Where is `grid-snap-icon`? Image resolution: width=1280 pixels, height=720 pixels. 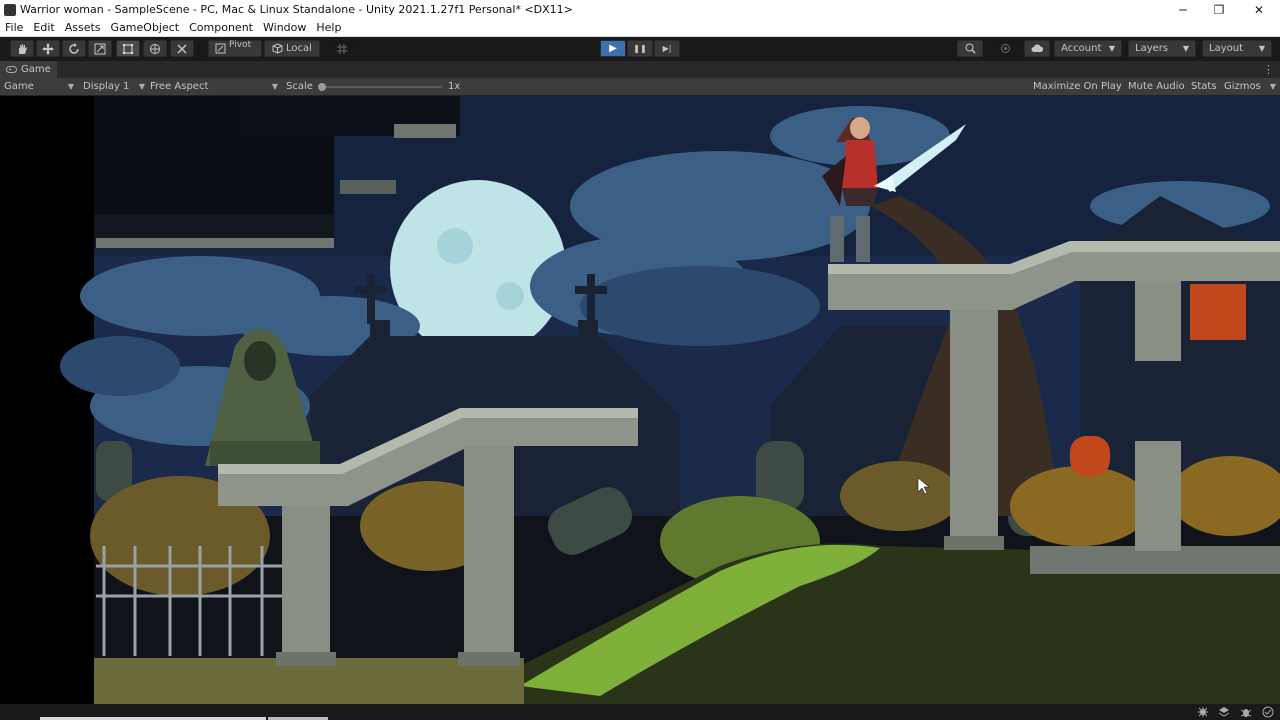 grid-snap-icon is located at coordinates (342, 48).